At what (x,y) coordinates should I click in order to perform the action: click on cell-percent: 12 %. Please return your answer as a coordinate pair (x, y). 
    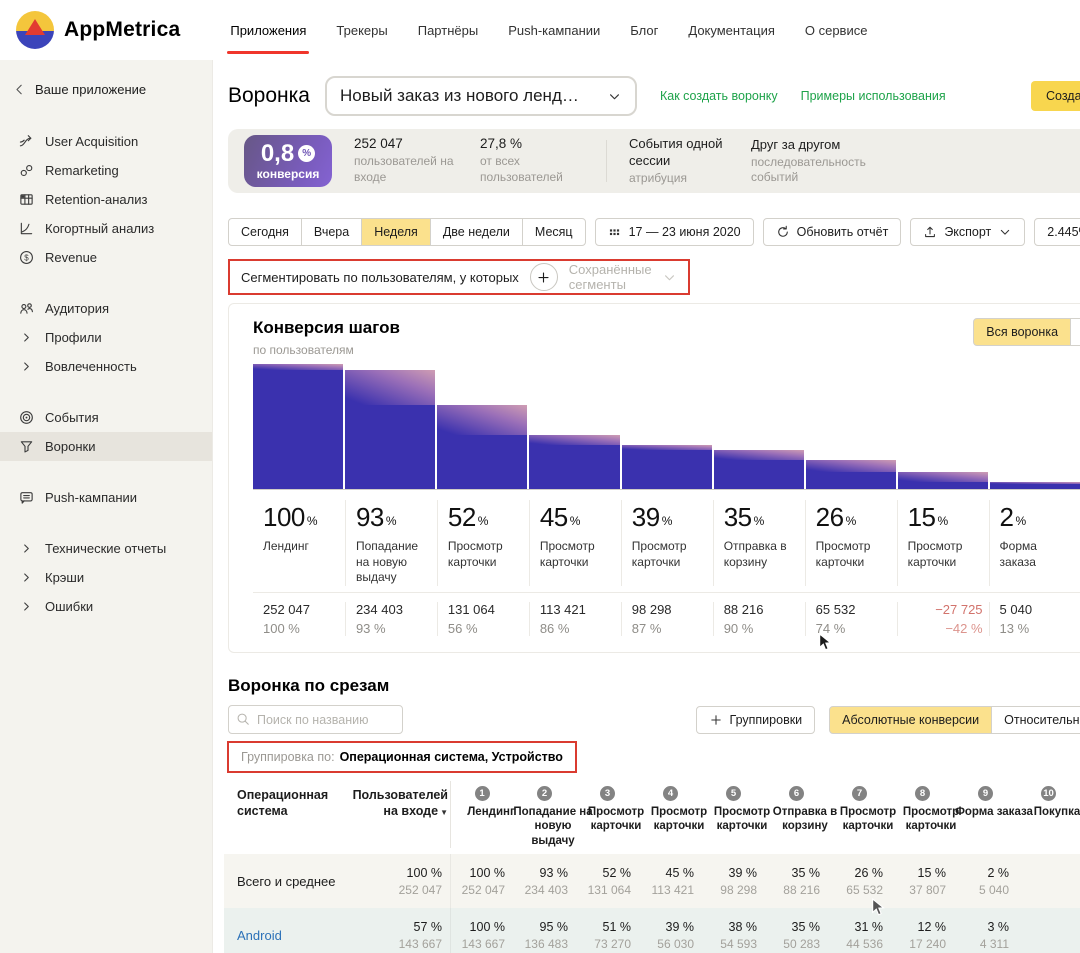
    Looking at the image, I should click on (932, 926).